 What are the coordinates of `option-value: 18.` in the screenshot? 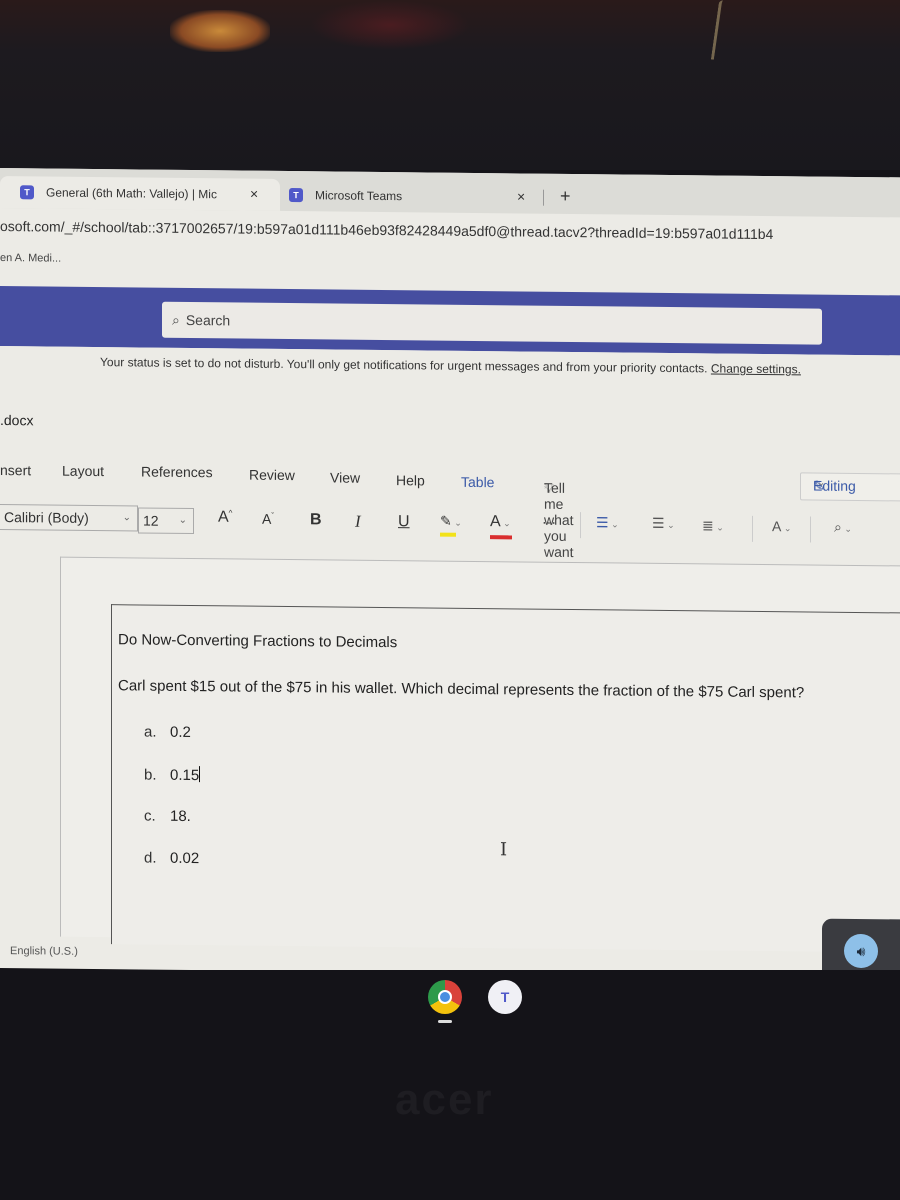 It's located at (180, 816).